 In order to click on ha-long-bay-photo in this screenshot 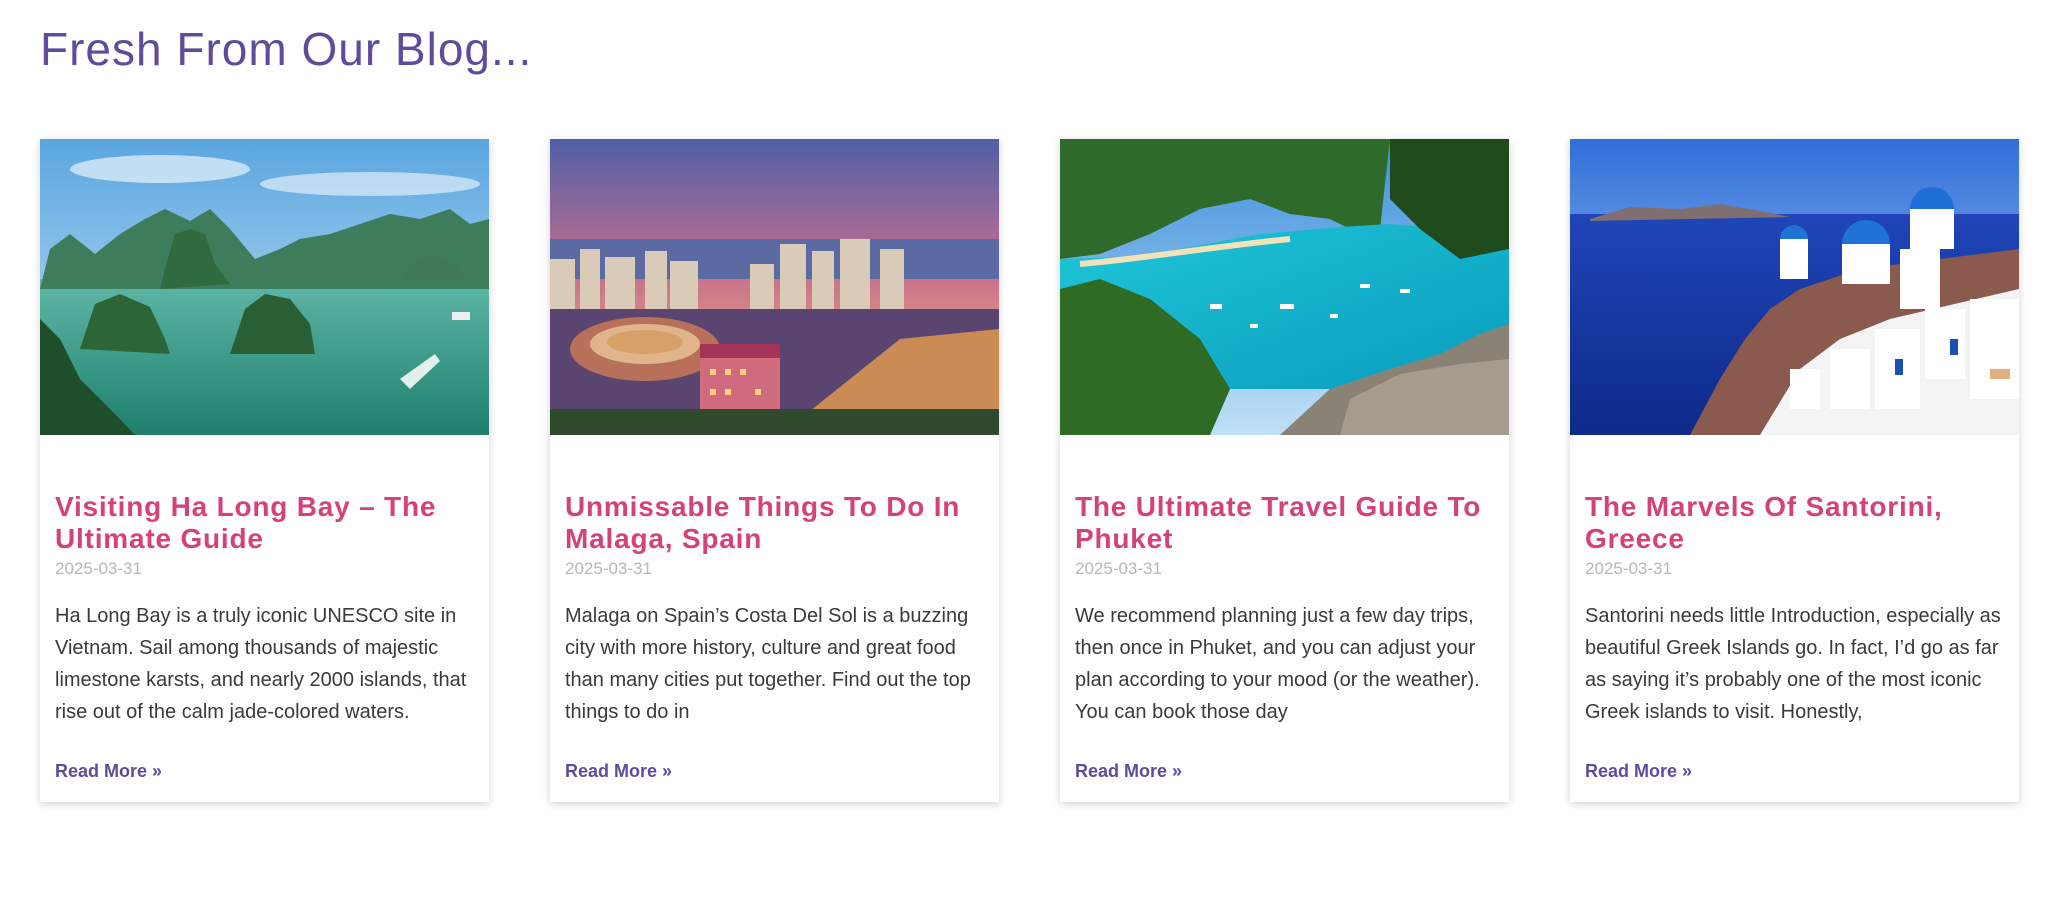, I will do `click(264, 287)`.